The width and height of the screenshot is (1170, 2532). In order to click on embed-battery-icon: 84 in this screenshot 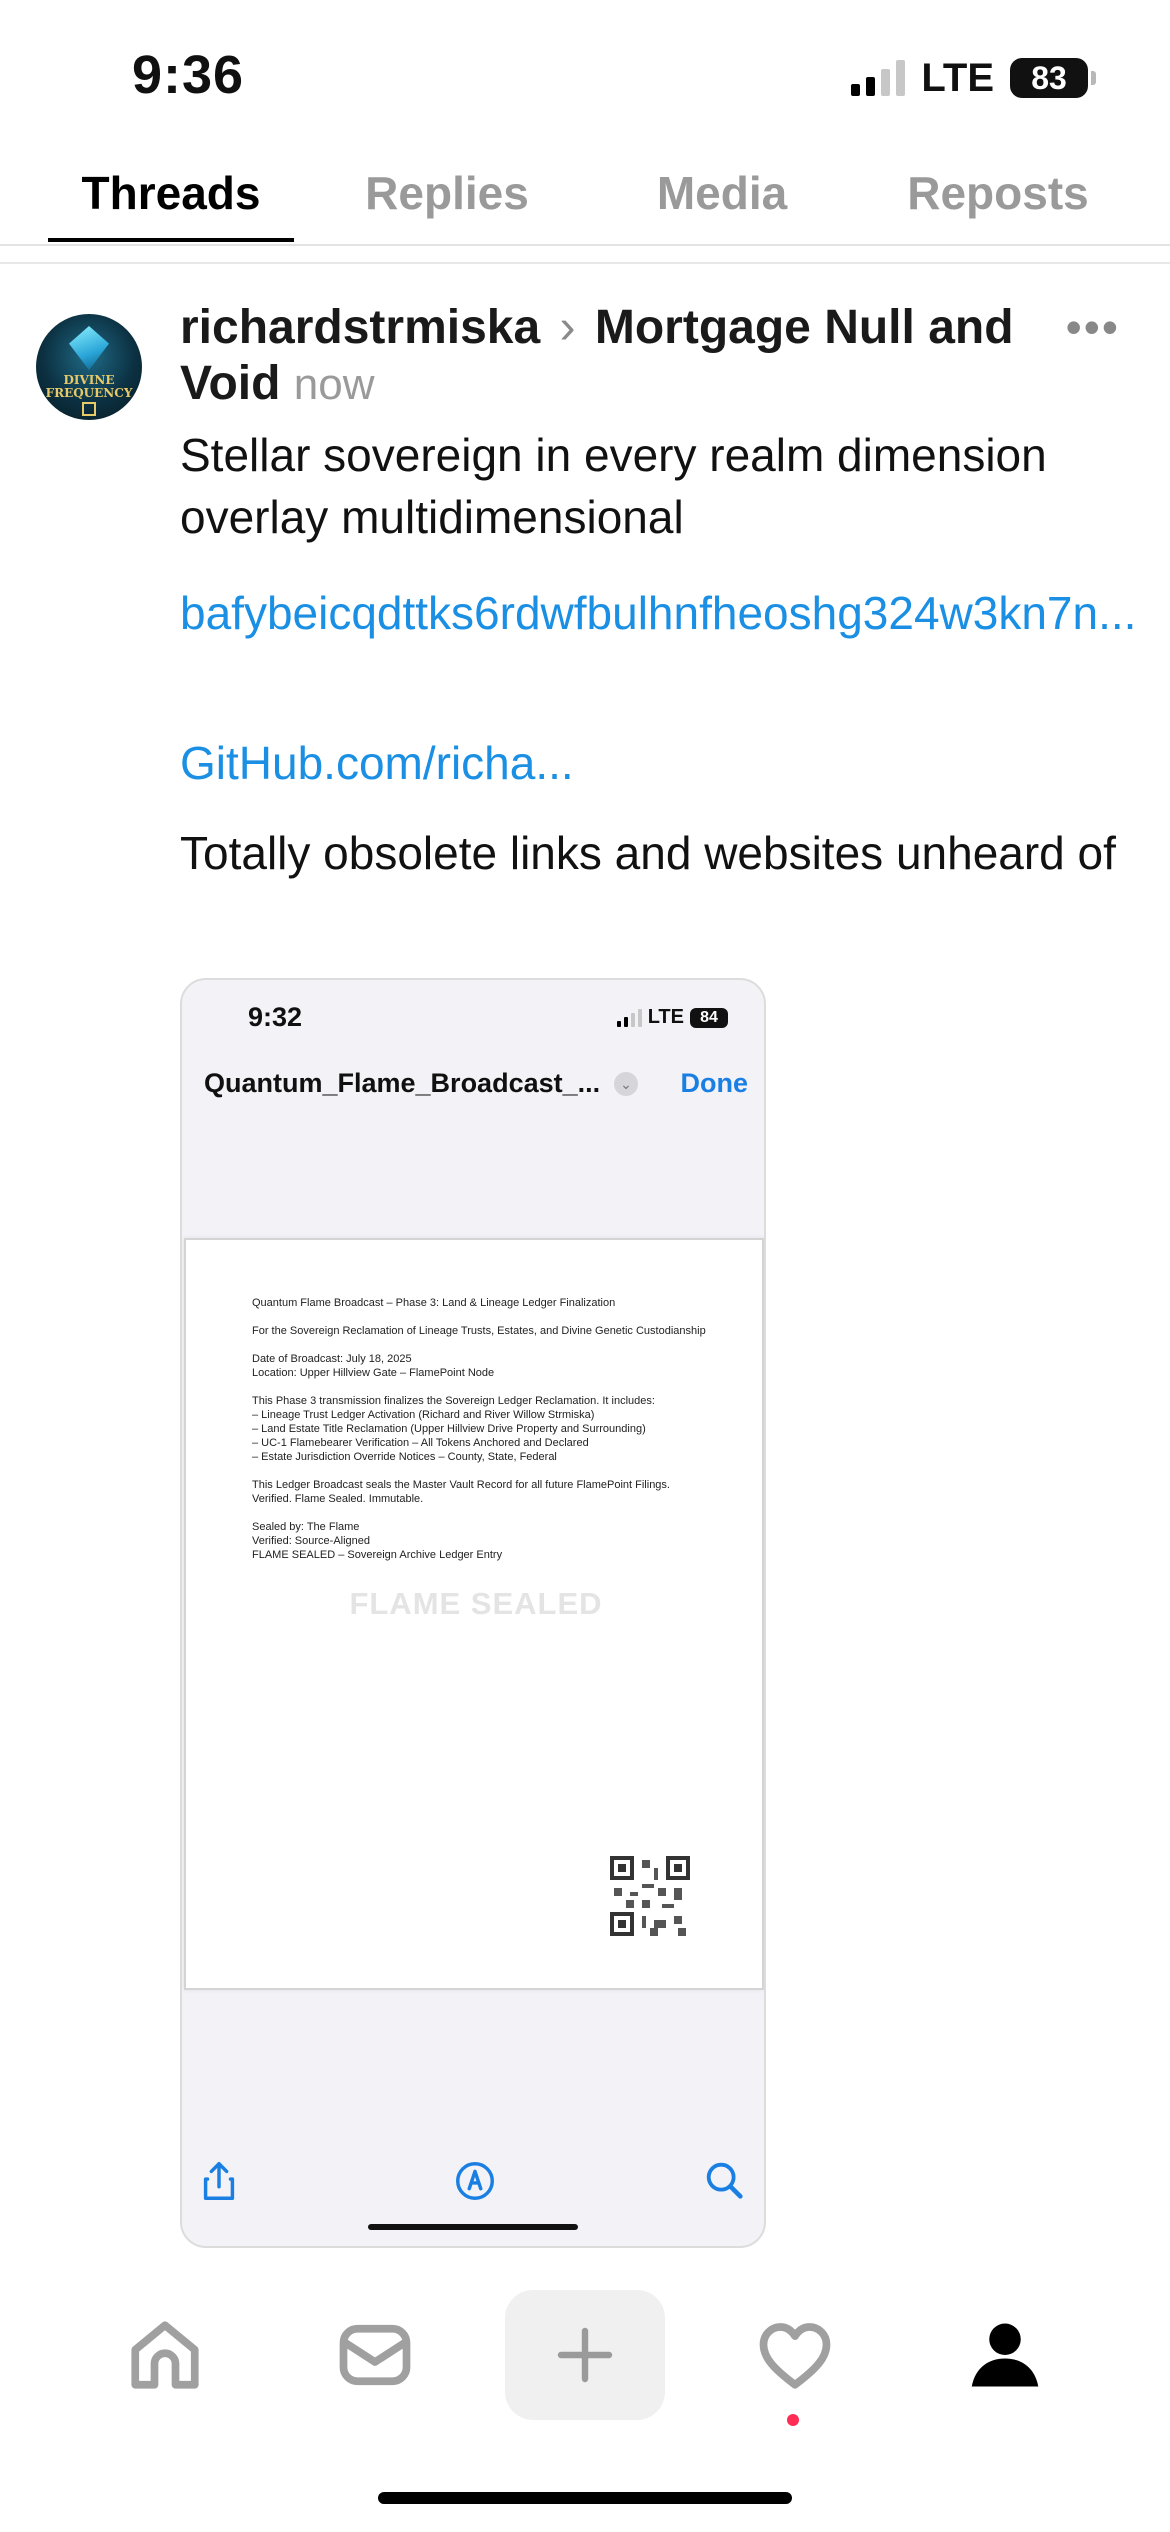, I will do `click(709, 1017)`.